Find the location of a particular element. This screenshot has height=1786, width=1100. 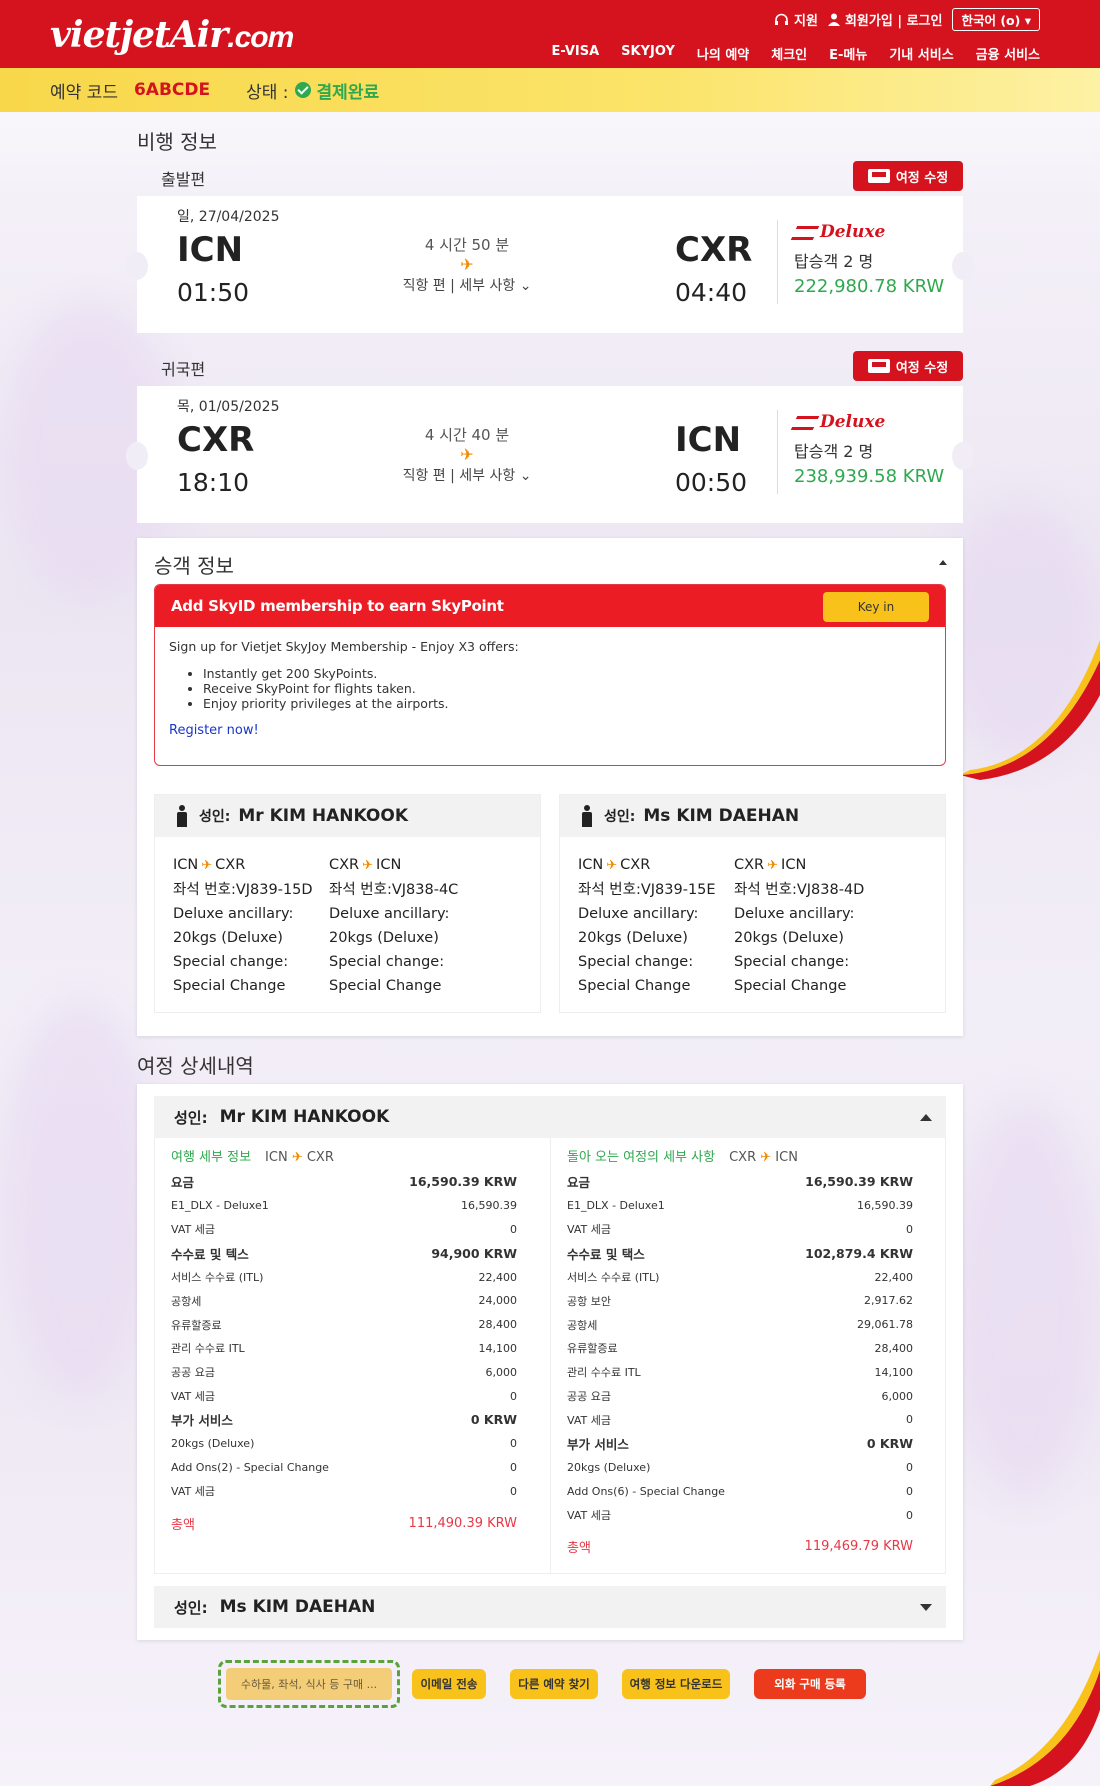

send-email-button: 이메일 전송 is located at coordinates (449, 1684).